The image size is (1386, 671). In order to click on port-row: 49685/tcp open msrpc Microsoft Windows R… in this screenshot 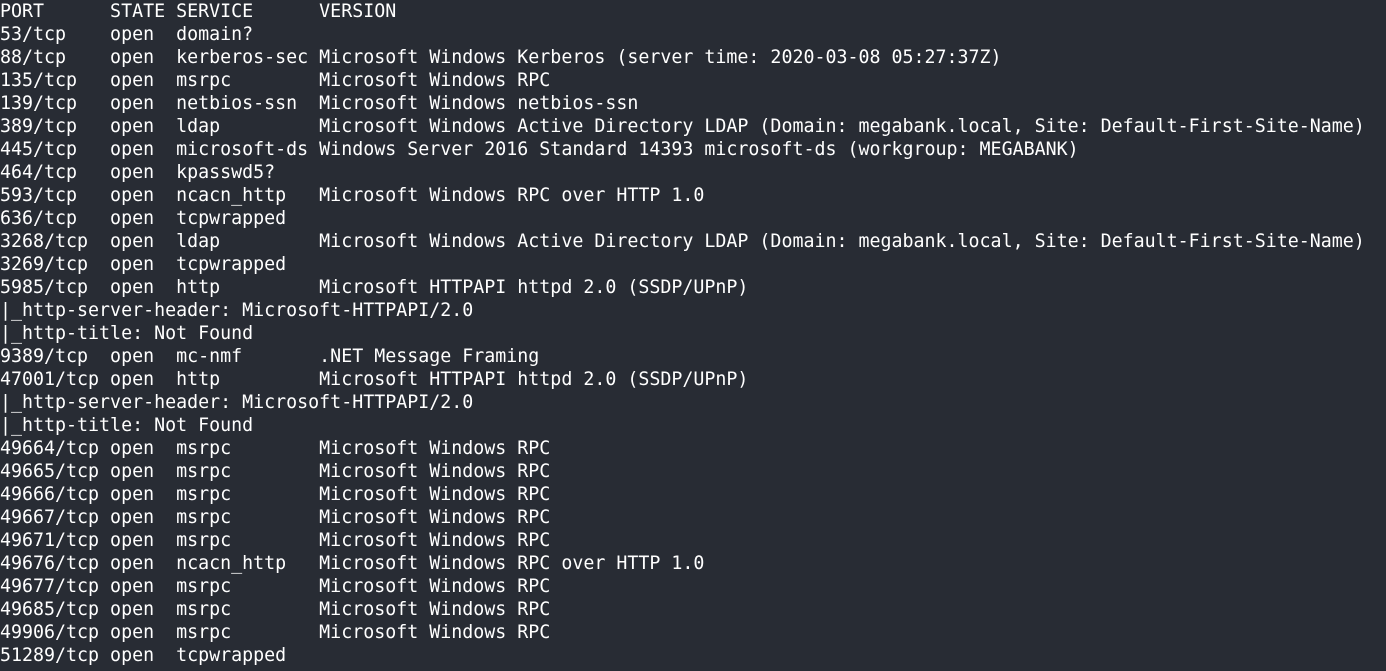, I will do `click(275, 609)`.